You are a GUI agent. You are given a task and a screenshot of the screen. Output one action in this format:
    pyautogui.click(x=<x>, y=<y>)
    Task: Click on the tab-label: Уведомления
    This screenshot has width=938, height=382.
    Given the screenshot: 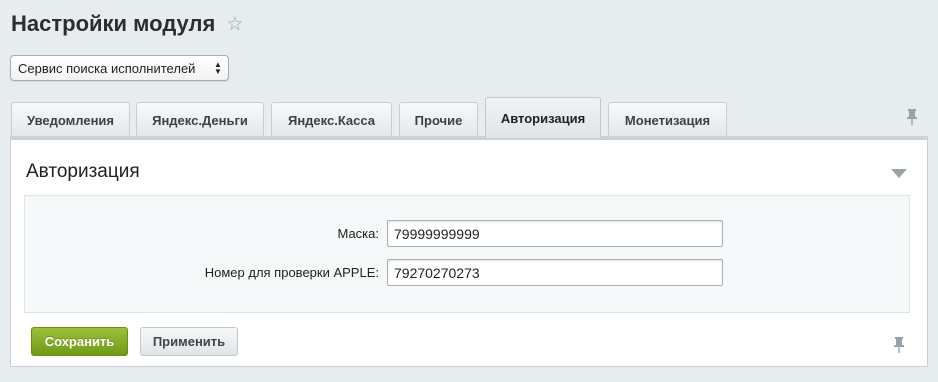 What is the action you would take?
    pyautogui.click(x=70, y=120)
    